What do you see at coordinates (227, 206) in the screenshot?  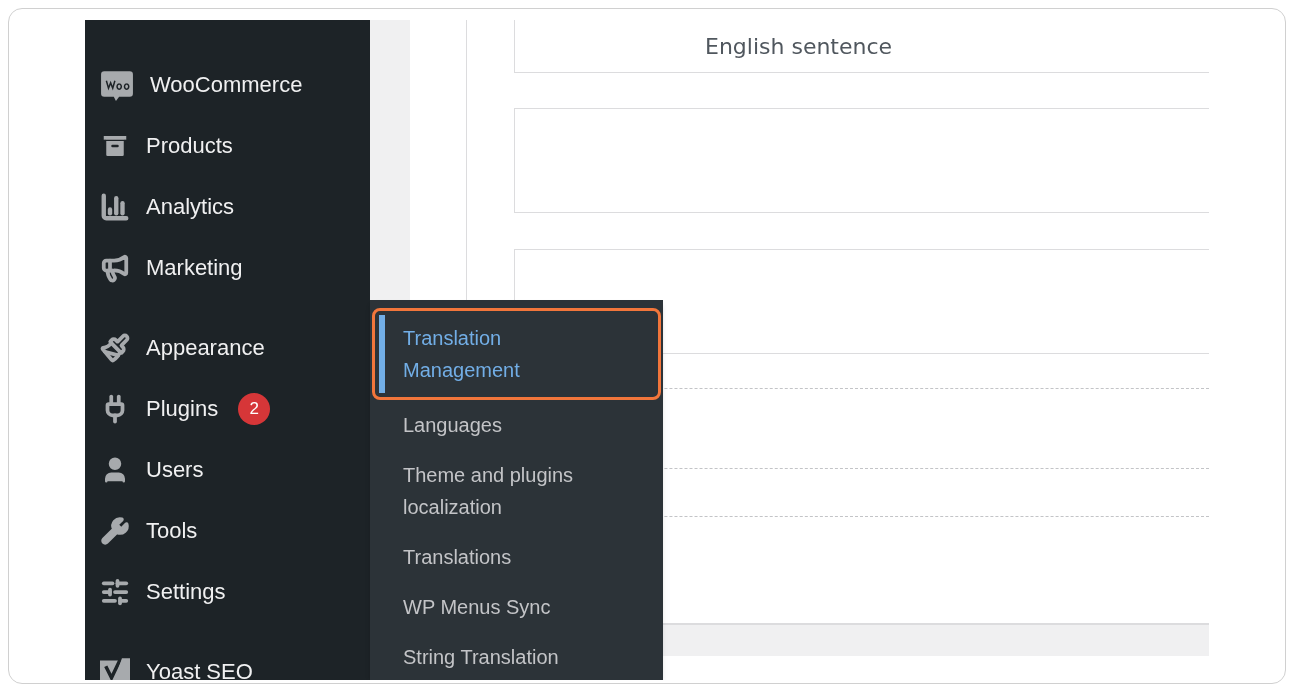 I see `sidebar-item: Analytics` at bounding box center [227, 206].